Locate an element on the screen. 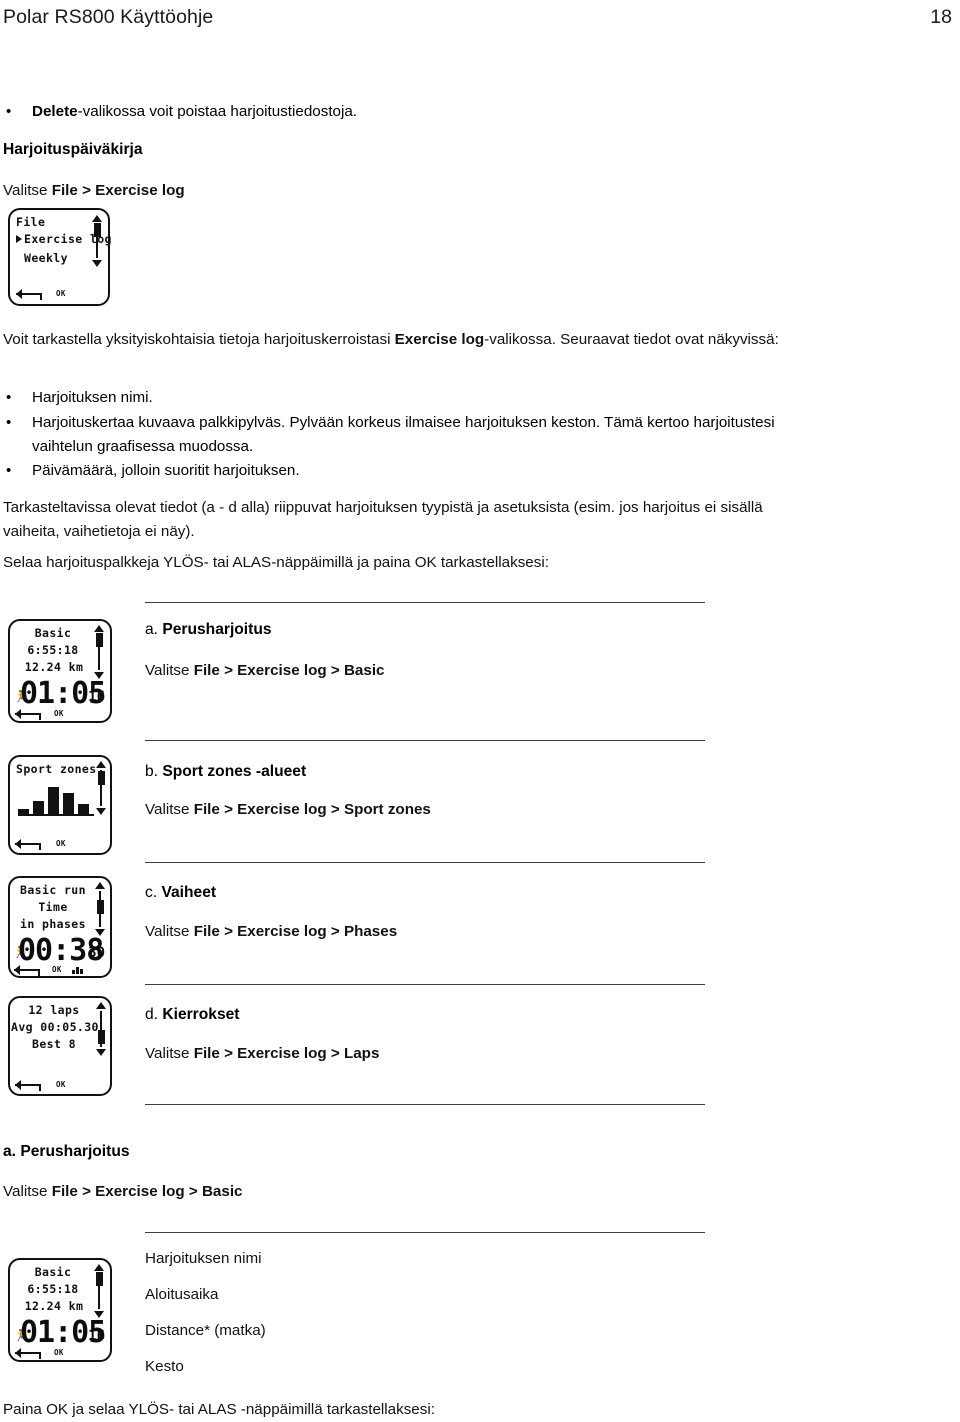 The image size is (960, 1422). section-c-title: c. Vaiheet is located at coordinates (180, 893).